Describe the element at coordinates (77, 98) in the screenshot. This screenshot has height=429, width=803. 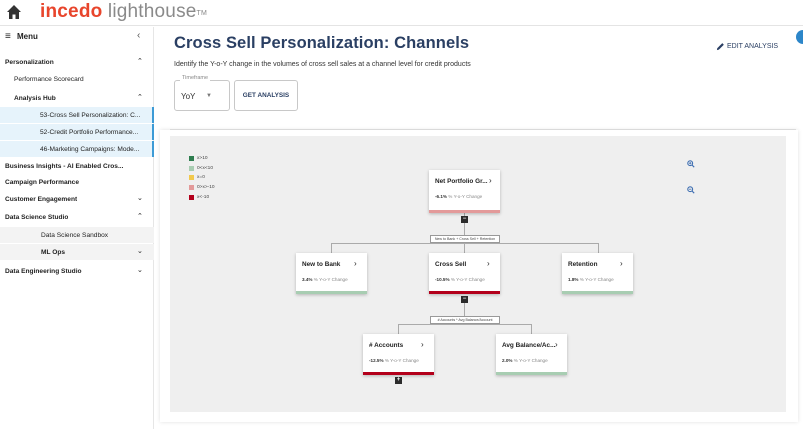
I see `sidebar-item-analysis-hub: Analysis Hub ⌃` at that location.